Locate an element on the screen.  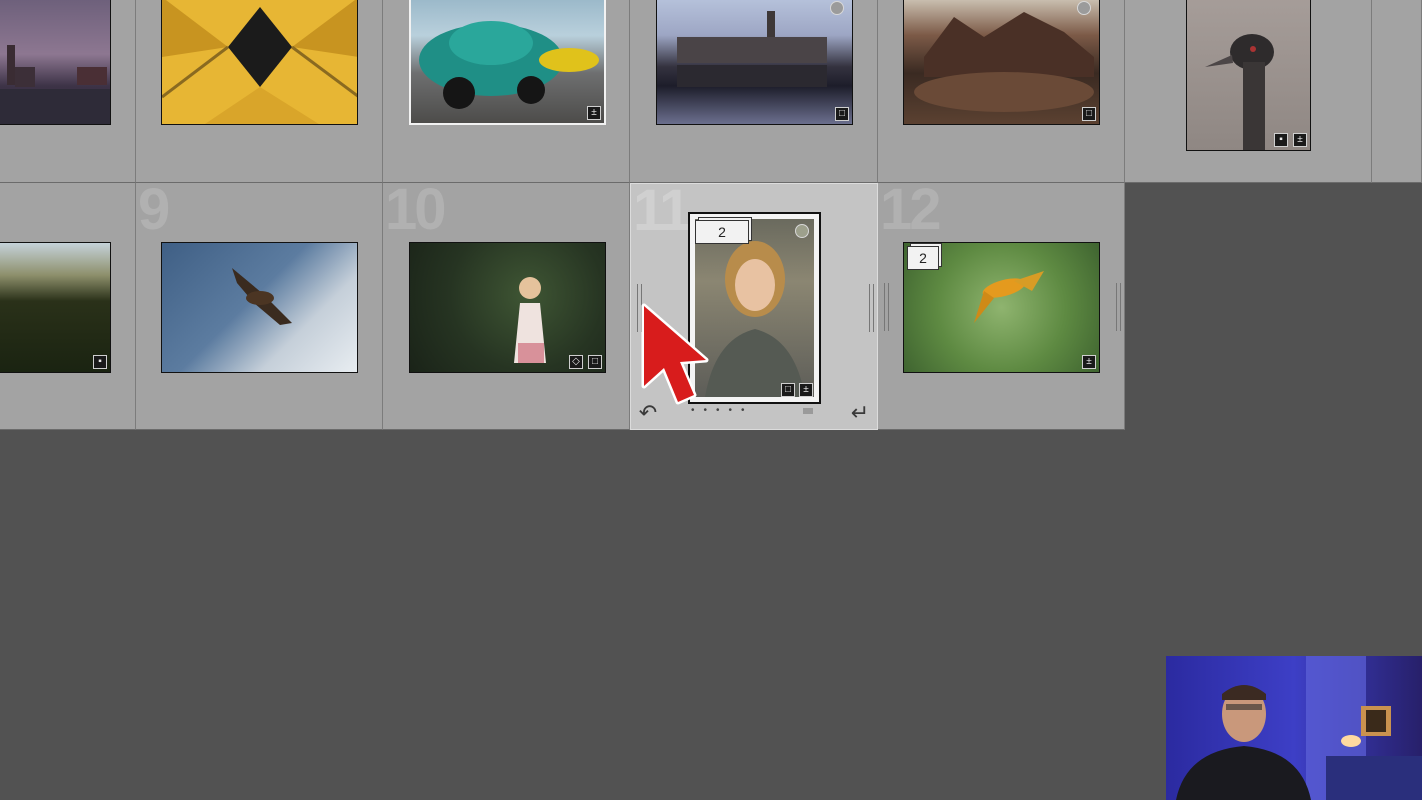
photo-thumbnail-city is located at coordinates (55, 62).